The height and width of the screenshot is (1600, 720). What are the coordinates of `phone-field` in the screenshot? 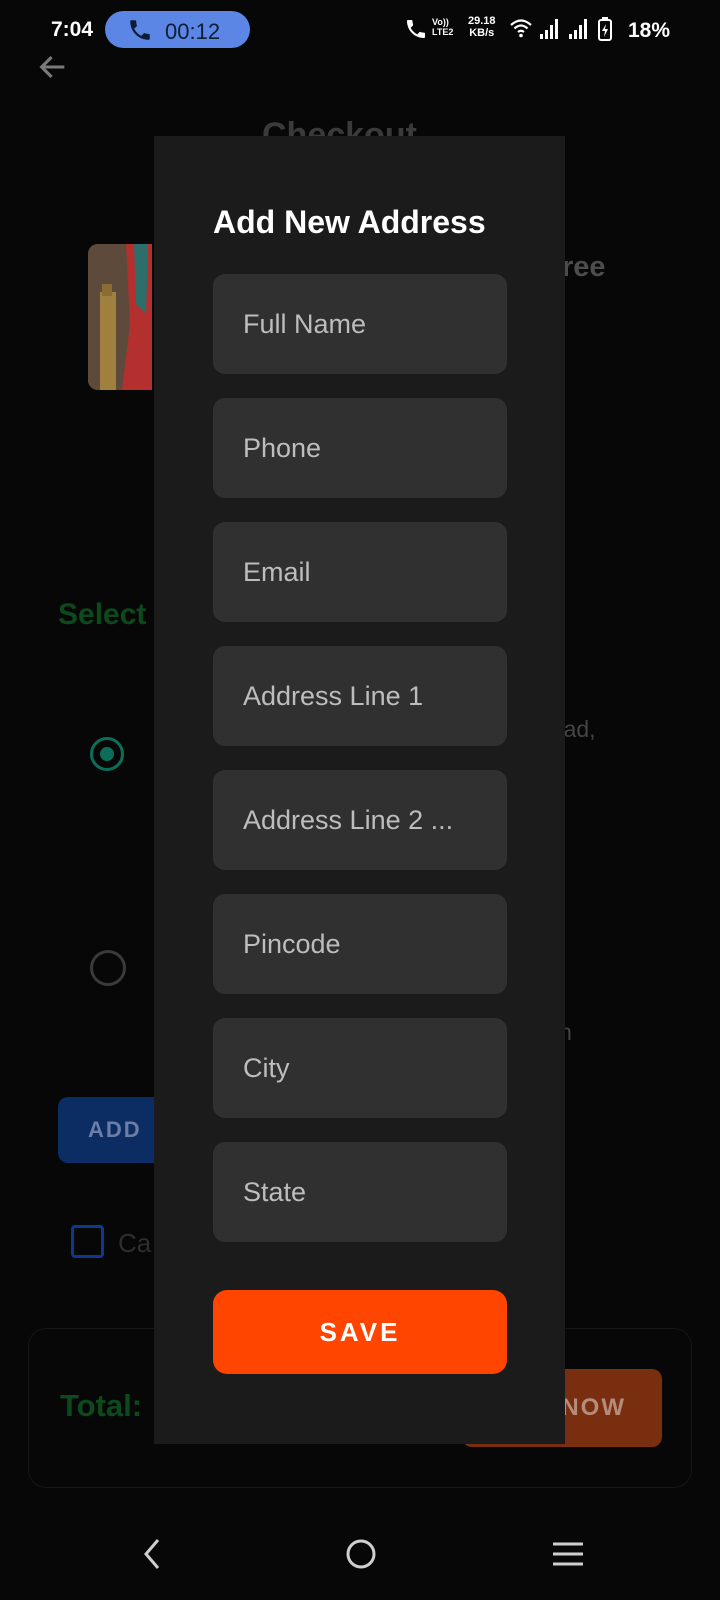 It's located at (360, 448).